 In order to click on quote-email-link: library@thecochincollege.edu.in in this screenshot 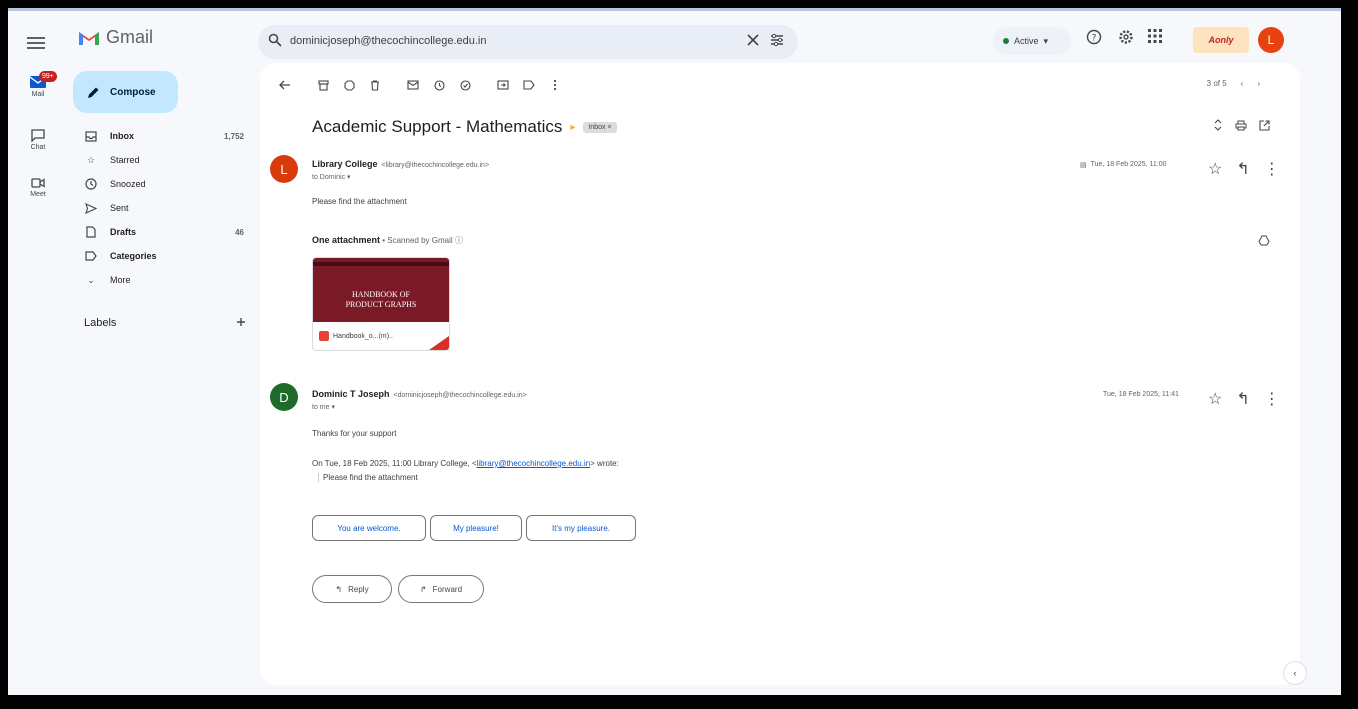, I will do `click(534, 463)`.